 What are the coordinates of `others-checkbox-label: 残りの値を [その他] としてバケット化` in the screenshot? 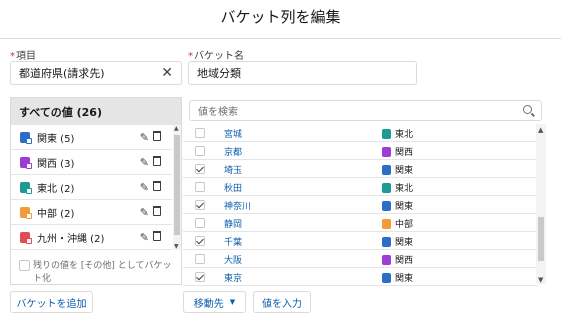 It's located at (102, 272).